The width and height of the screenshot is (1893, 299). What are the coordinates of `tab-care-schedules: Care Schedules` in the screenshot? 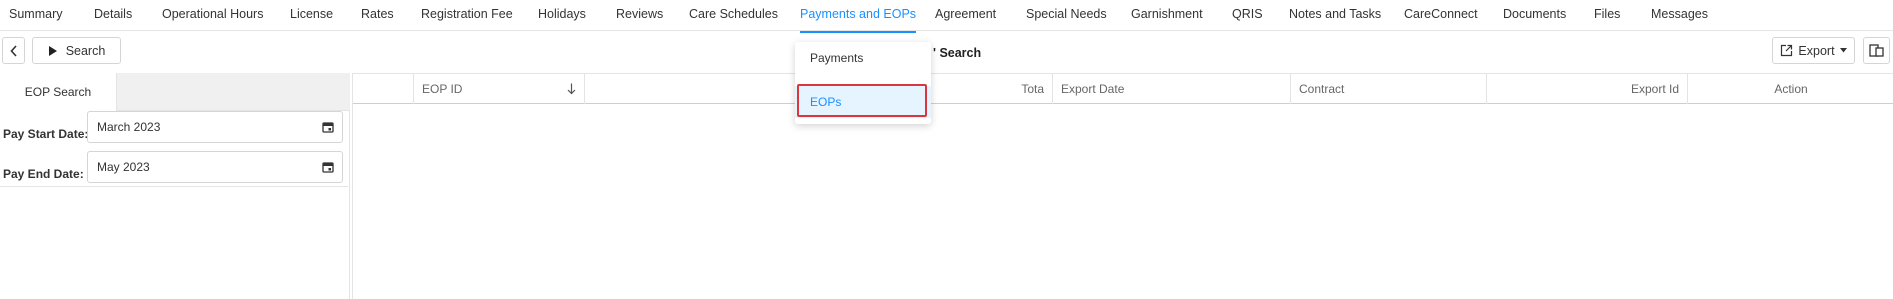 It's located at (733, 14).